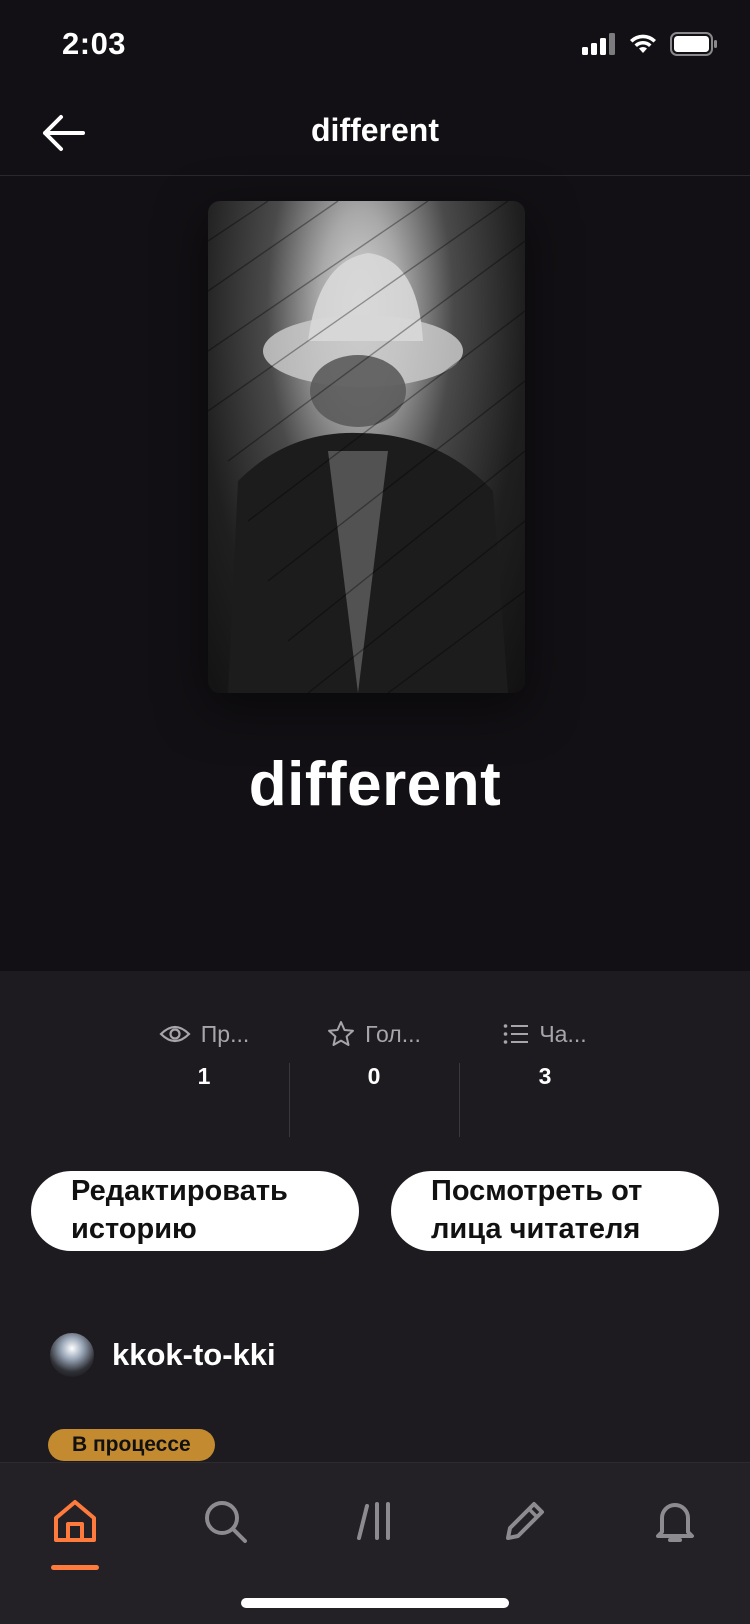 This screenshot has width=750, height=1624. I want to click on author-name: kkok-to-kki, so click(194, 1354).